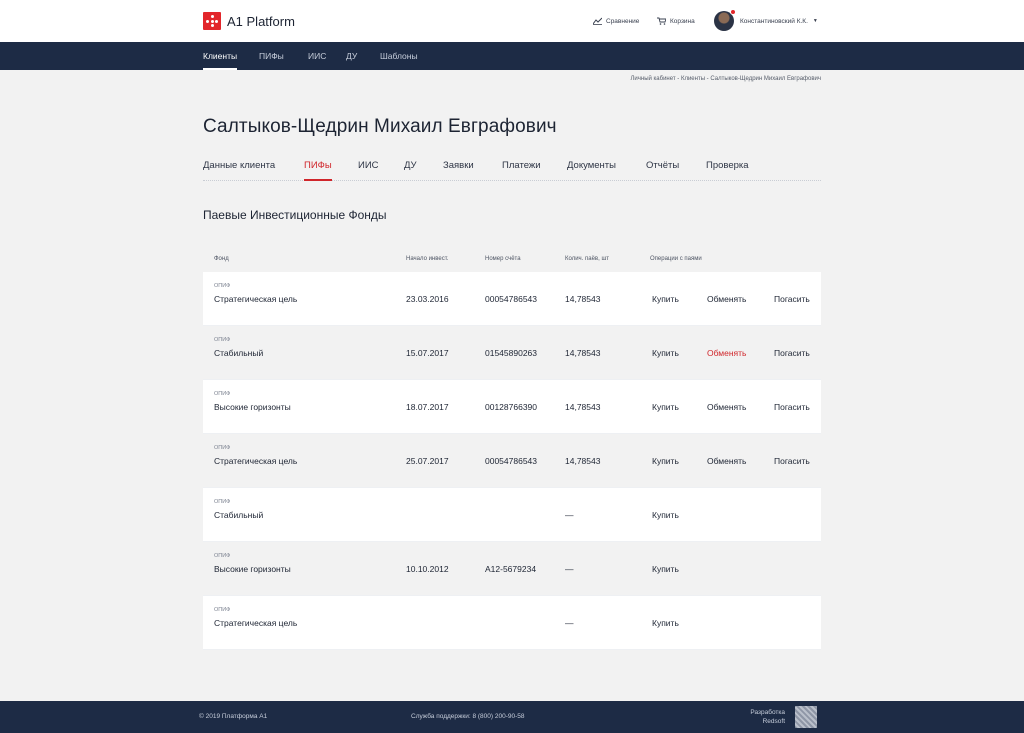 The width and height of the screenshot is (1024, 733). I want to click on header-start: Начало инвест., so click(427, 259).